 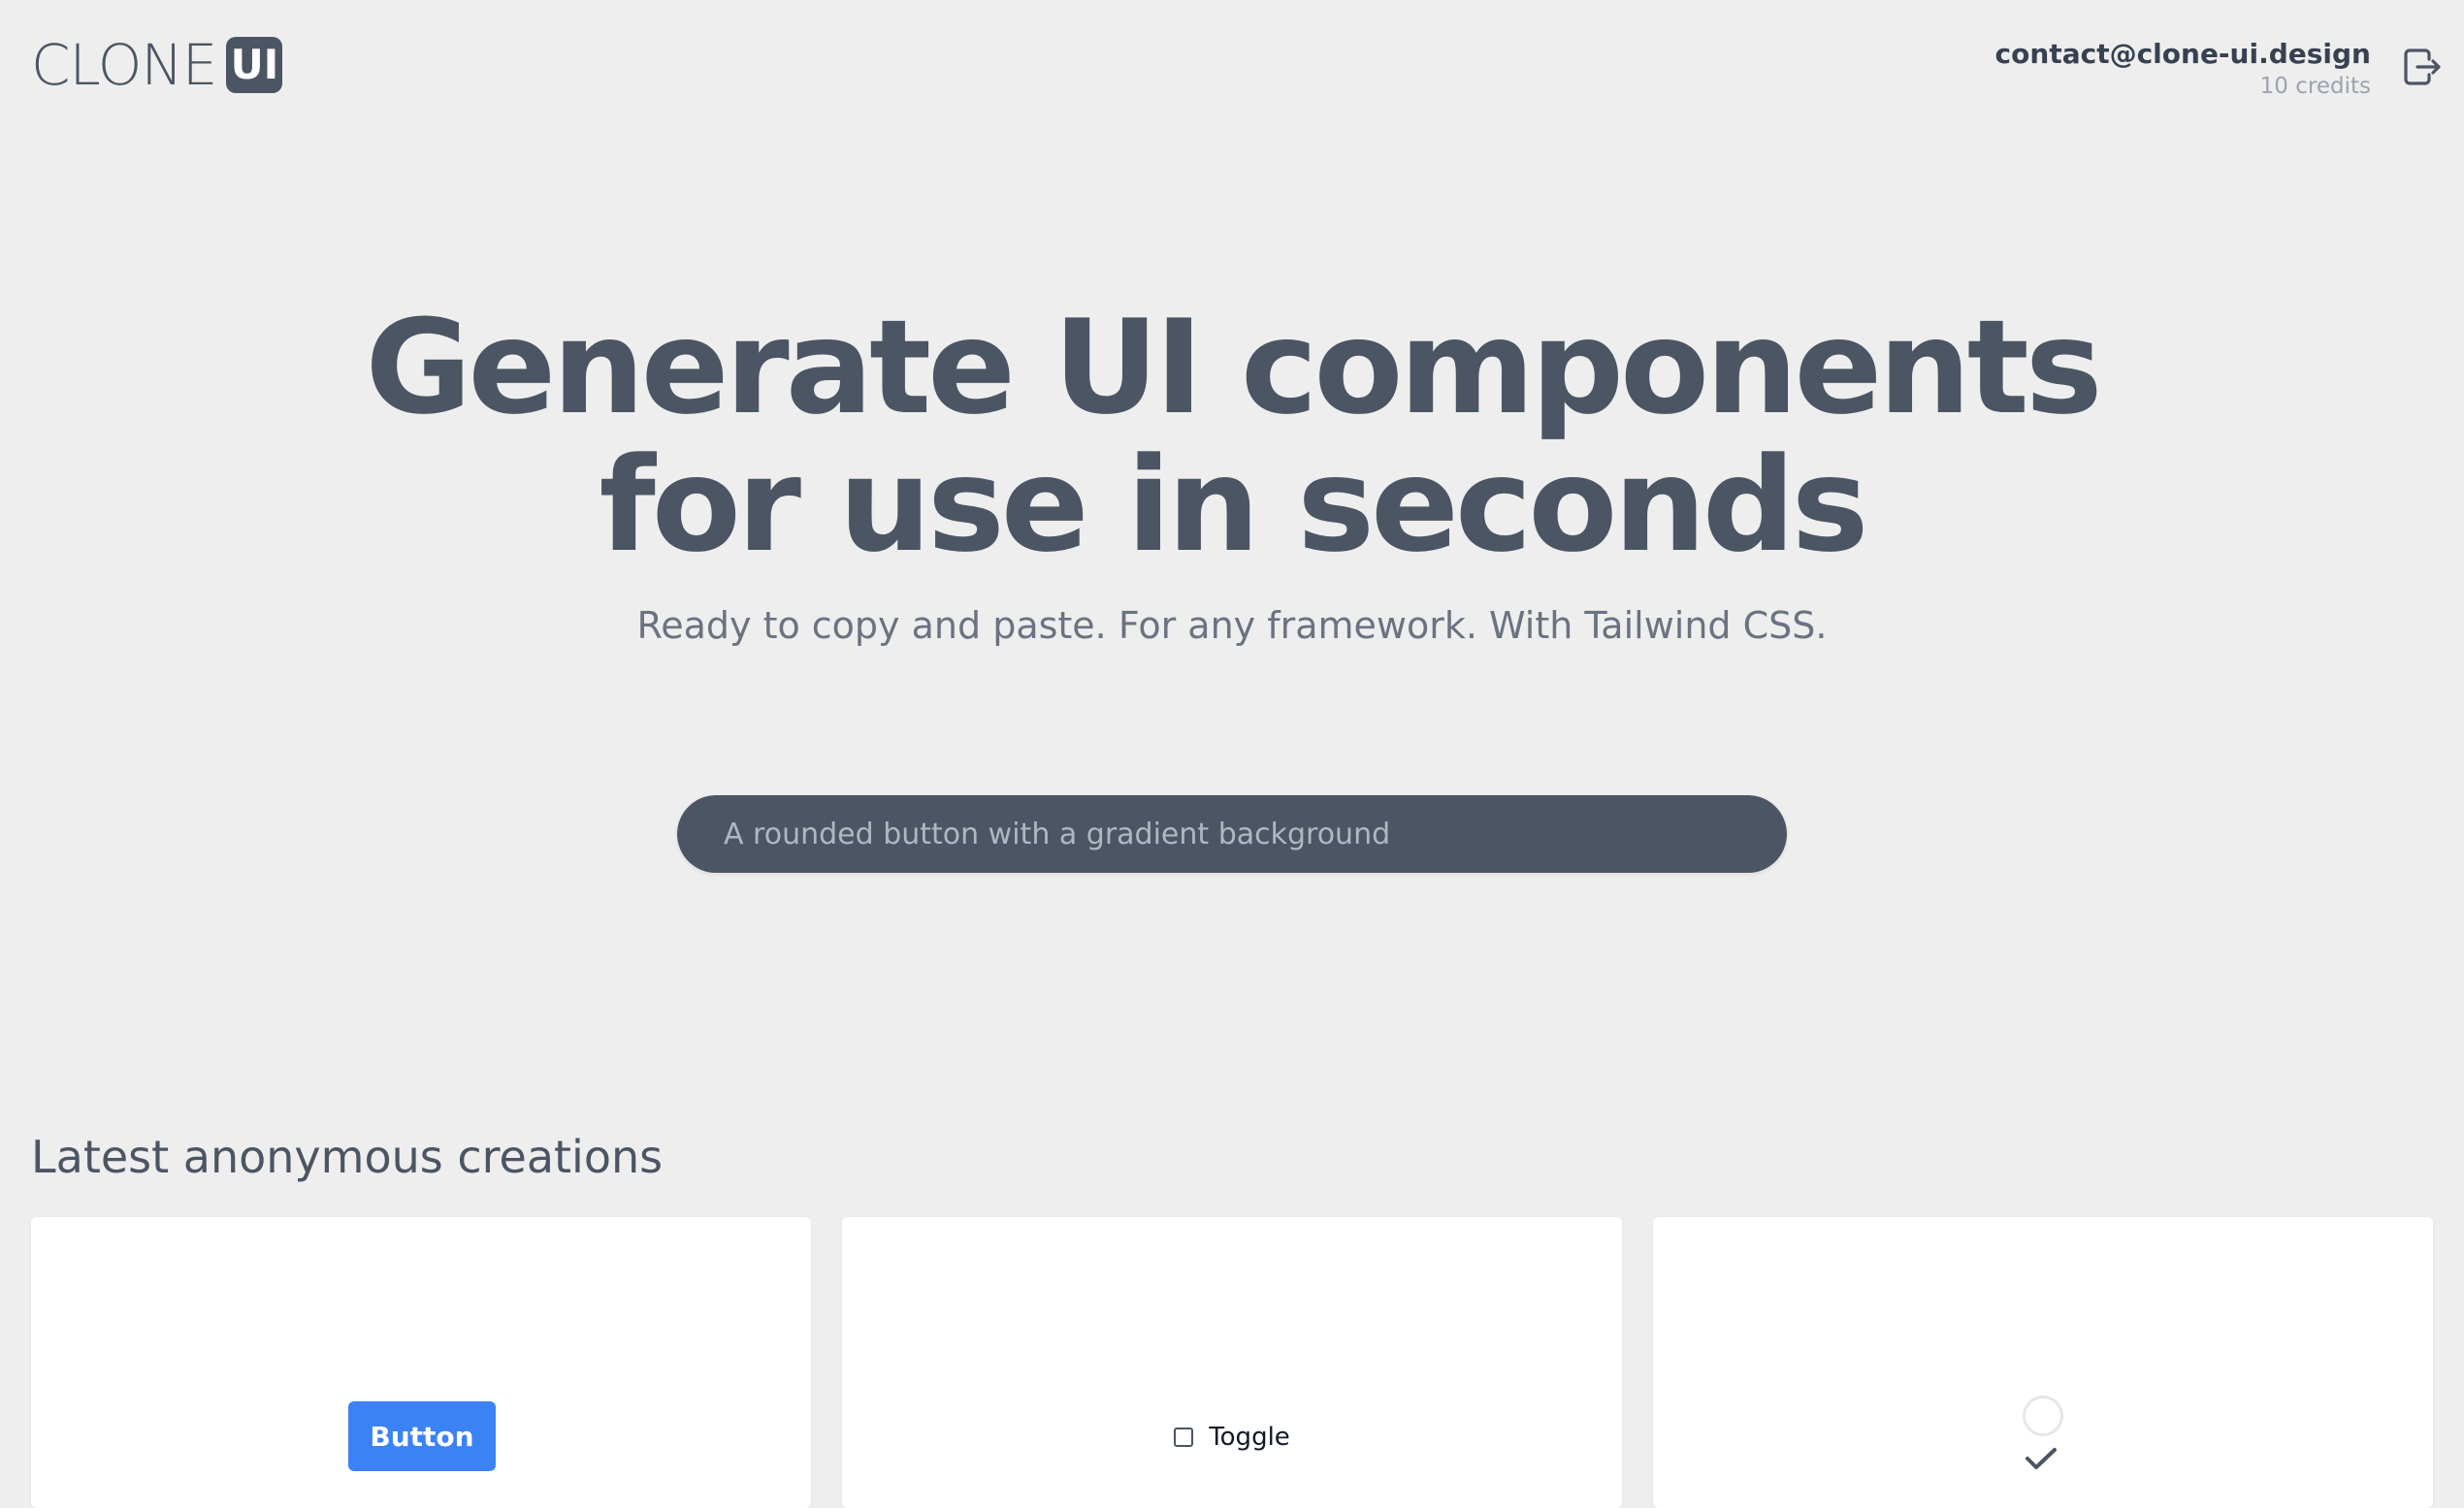 I want to click on creation-card: Button, so click(x=421, y=1362).